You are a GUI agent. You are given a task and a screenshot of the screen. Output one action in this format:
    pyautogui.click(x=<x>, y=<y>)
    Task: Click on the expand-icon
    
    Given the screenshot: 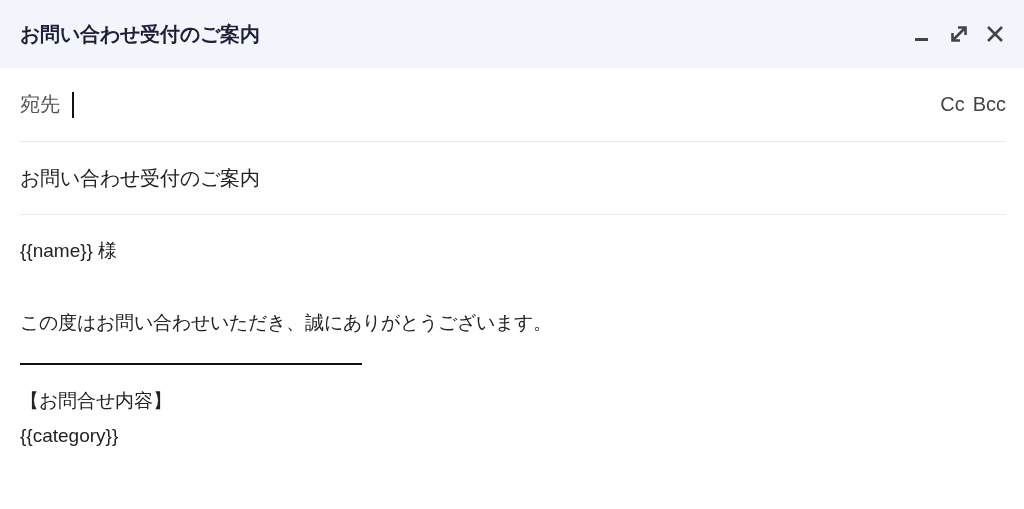 What is the action you would take?
    pyautogui.click(x=959, y=34)
    